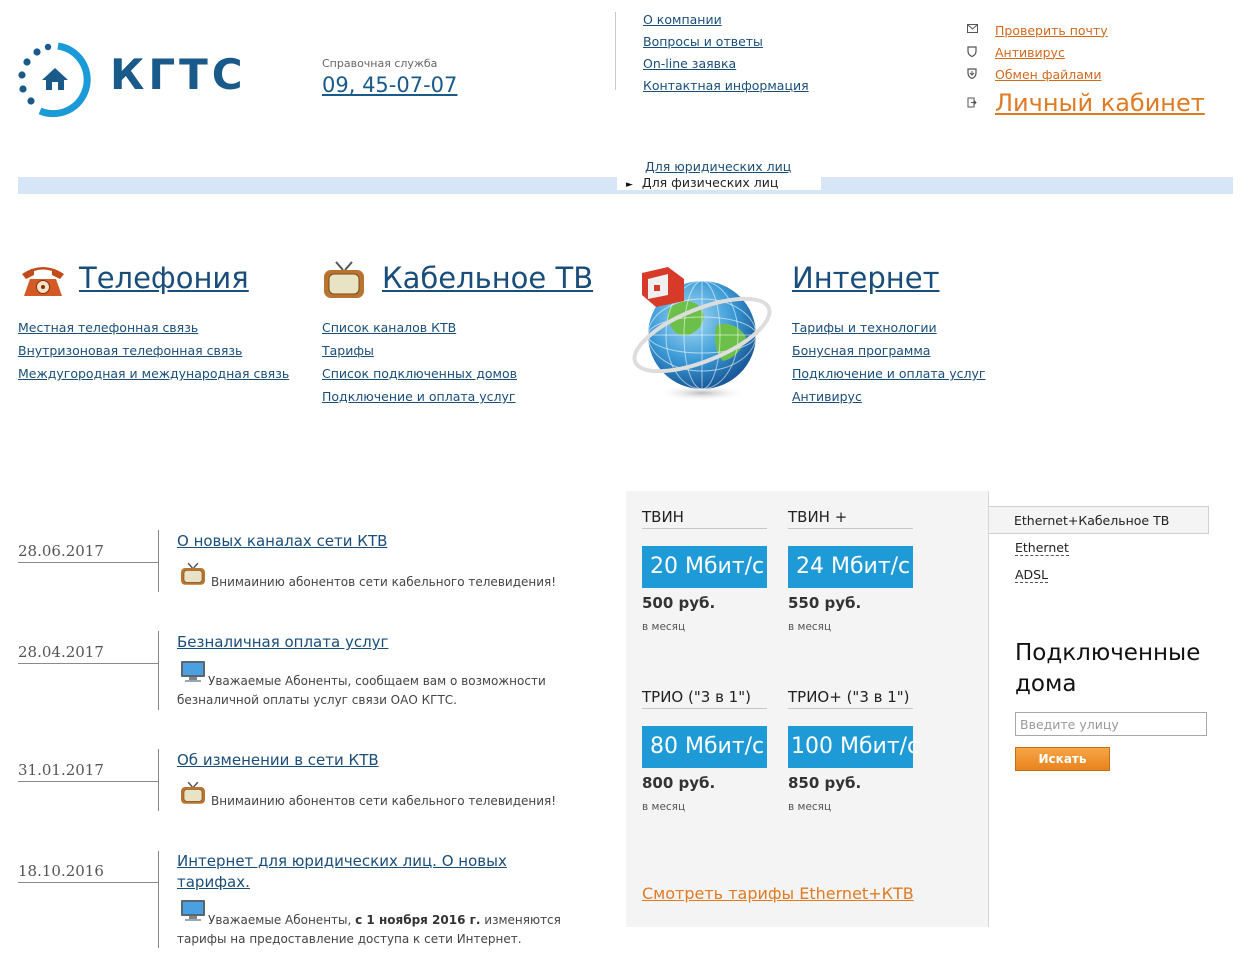 This screenshot has width=1250, height=960. What do you see at coordinates (178, 74) in the screenshot?
I see `brand-name: КГТС` at bounding box center [178, 74].